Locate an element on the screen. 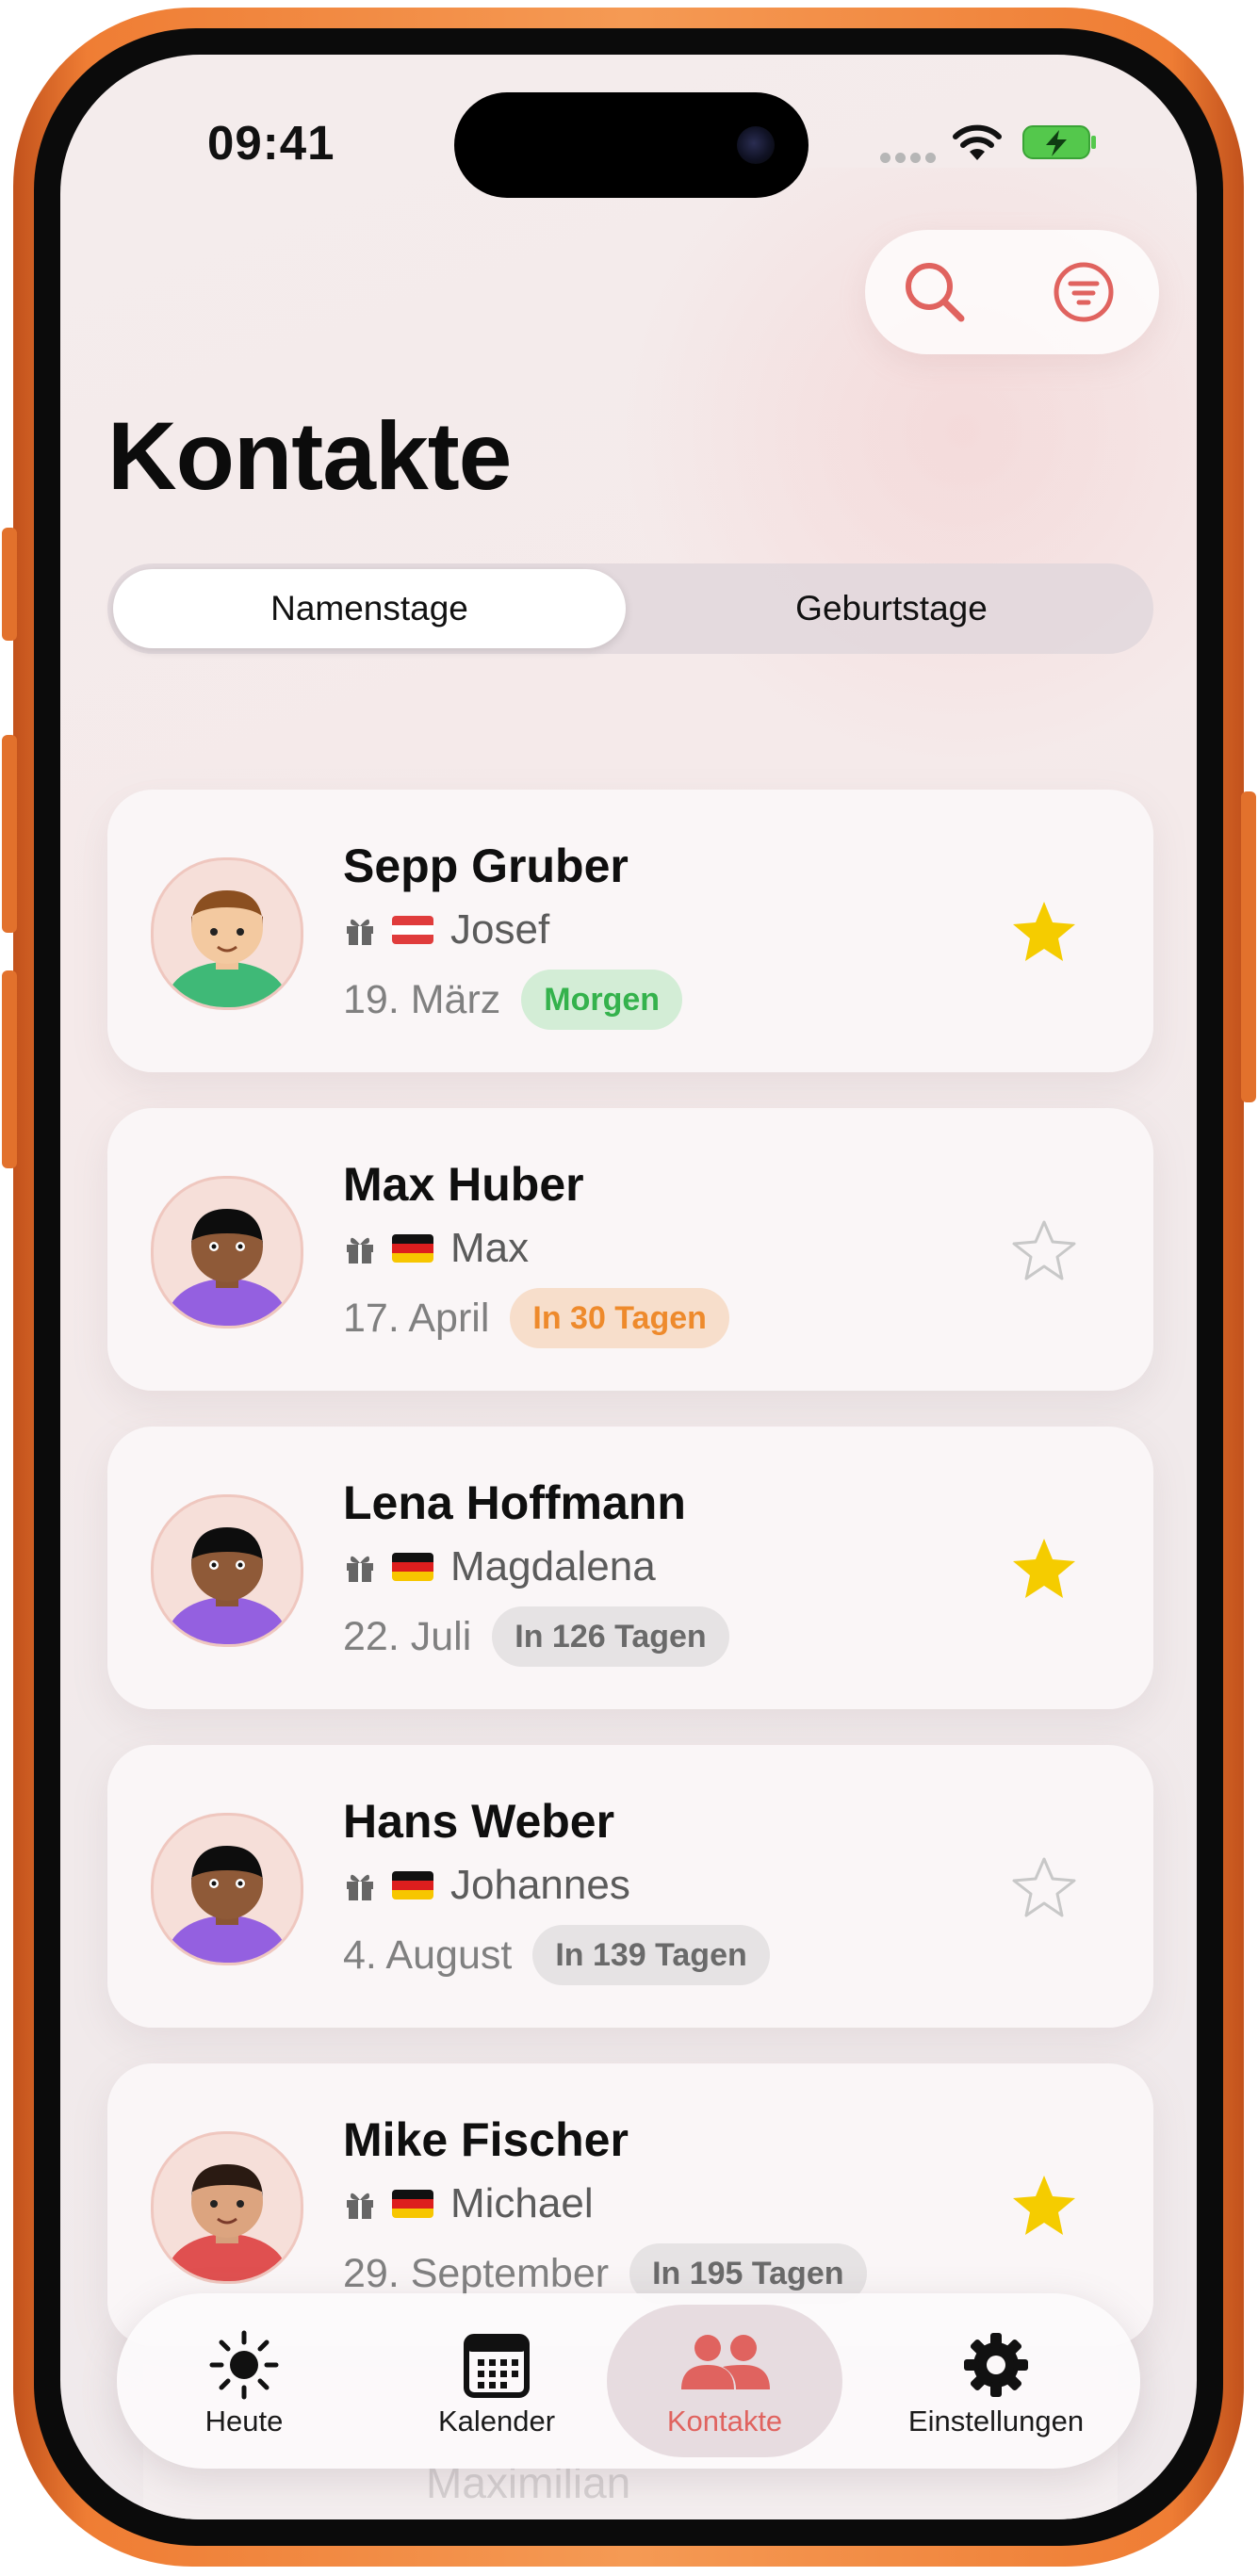  nameday-name: Max is located at coordinates (490, 1248).